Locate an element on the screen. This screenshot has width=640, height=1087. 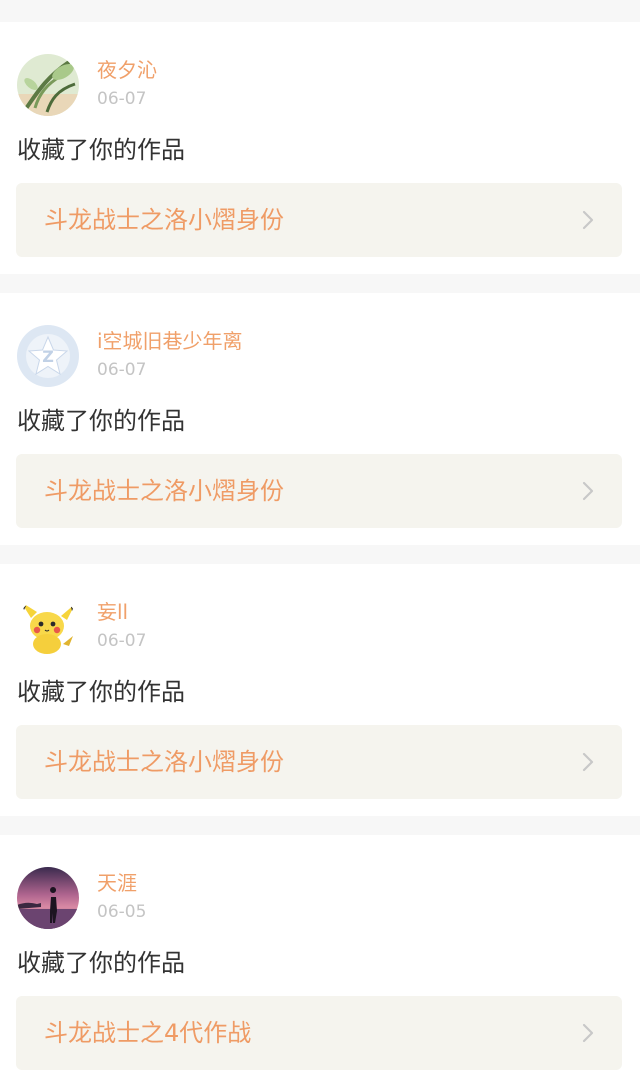
svg-text: Z is located at coordinates (48, 356).